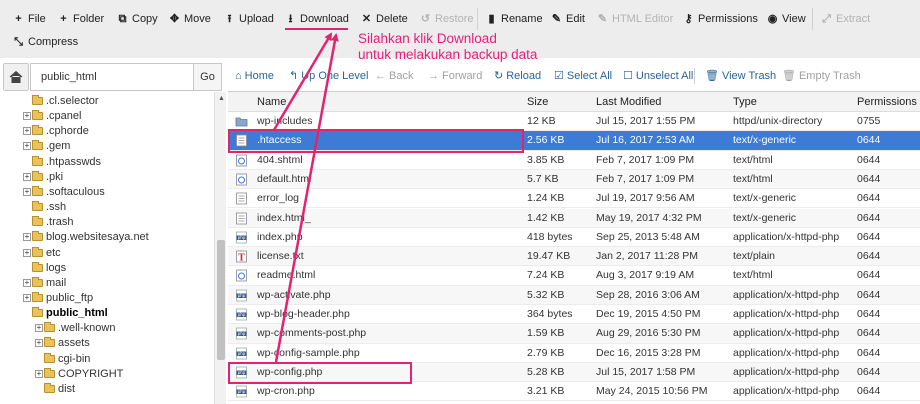 The width and height of the screenshot is (920, 404). Describe the element at coordinates (537, 102) in the screenshot. I see `column-header-size: Size` at that location.